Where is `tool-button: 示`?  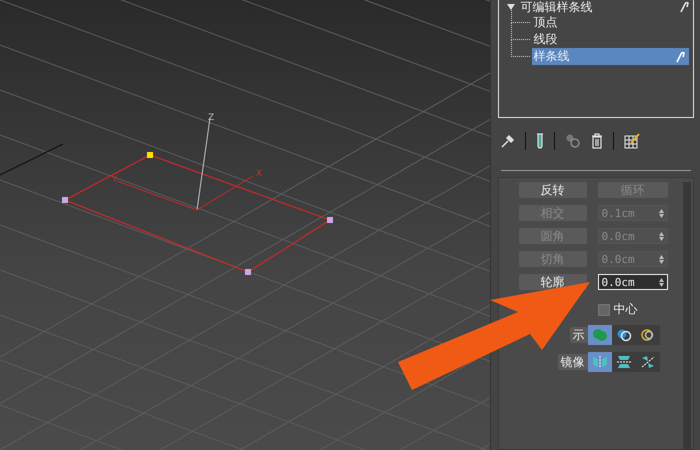 tool-button: 示 is located at coordinates (579, 335).